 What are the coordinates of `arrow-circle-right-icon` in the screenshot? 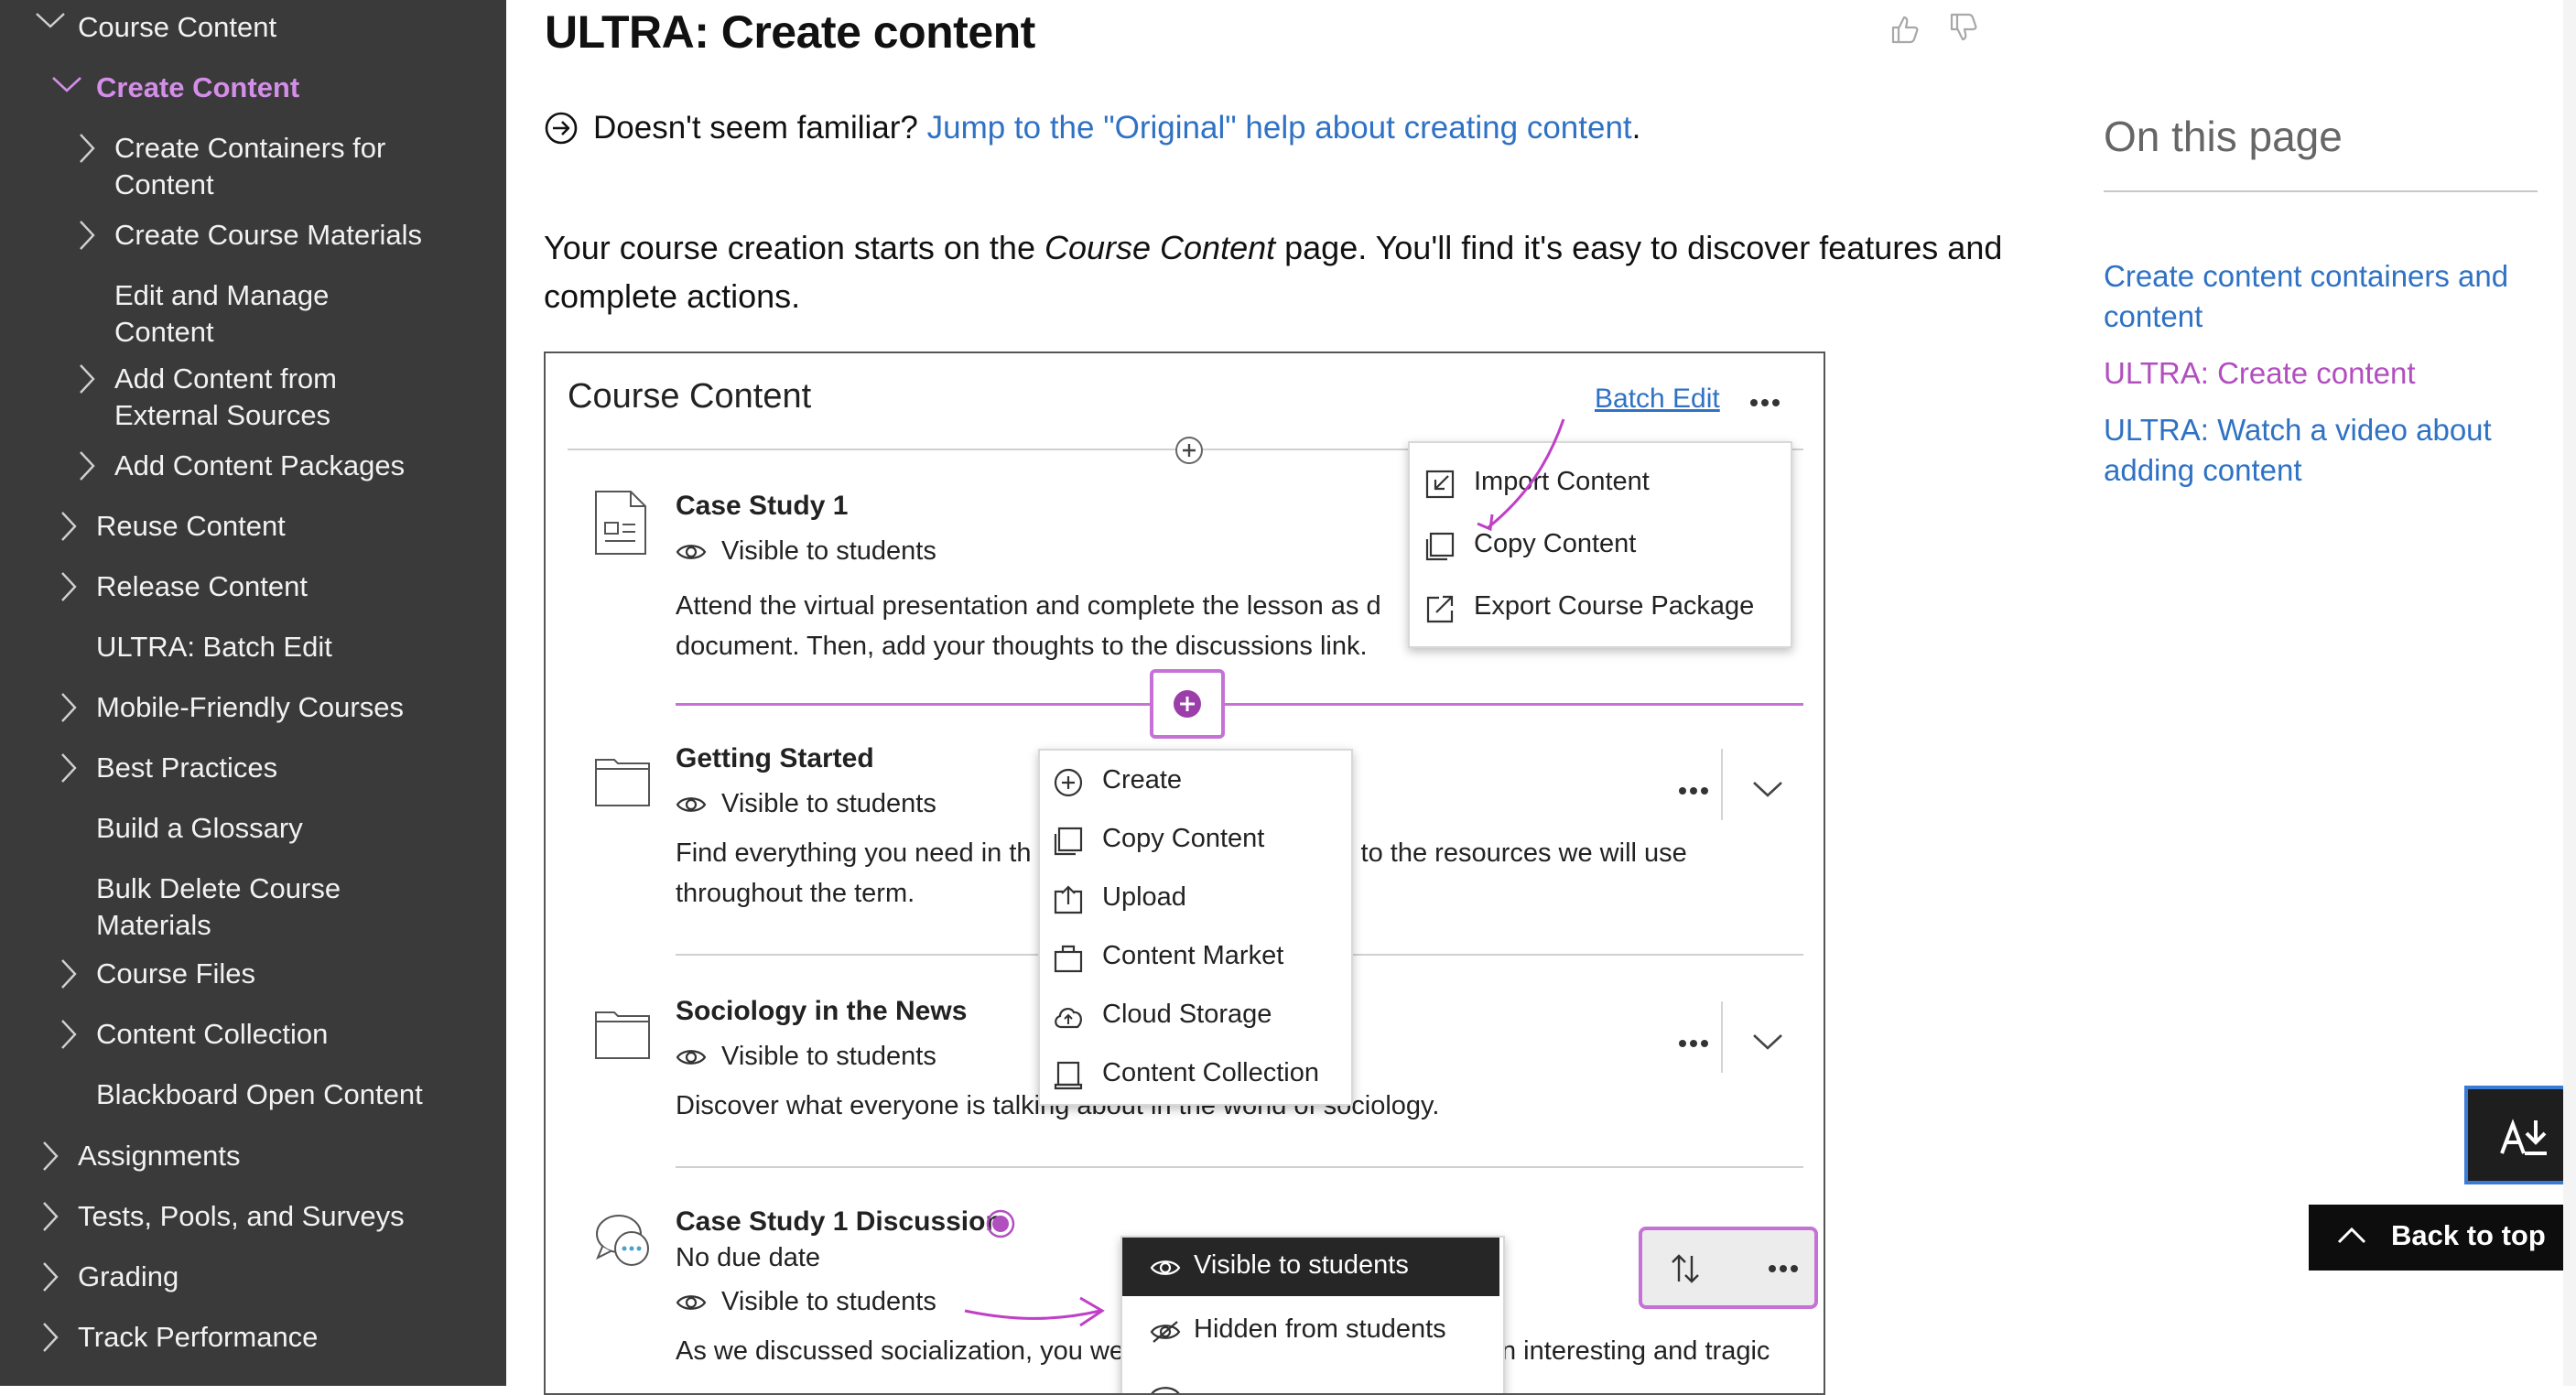 It's located at (561, 128).